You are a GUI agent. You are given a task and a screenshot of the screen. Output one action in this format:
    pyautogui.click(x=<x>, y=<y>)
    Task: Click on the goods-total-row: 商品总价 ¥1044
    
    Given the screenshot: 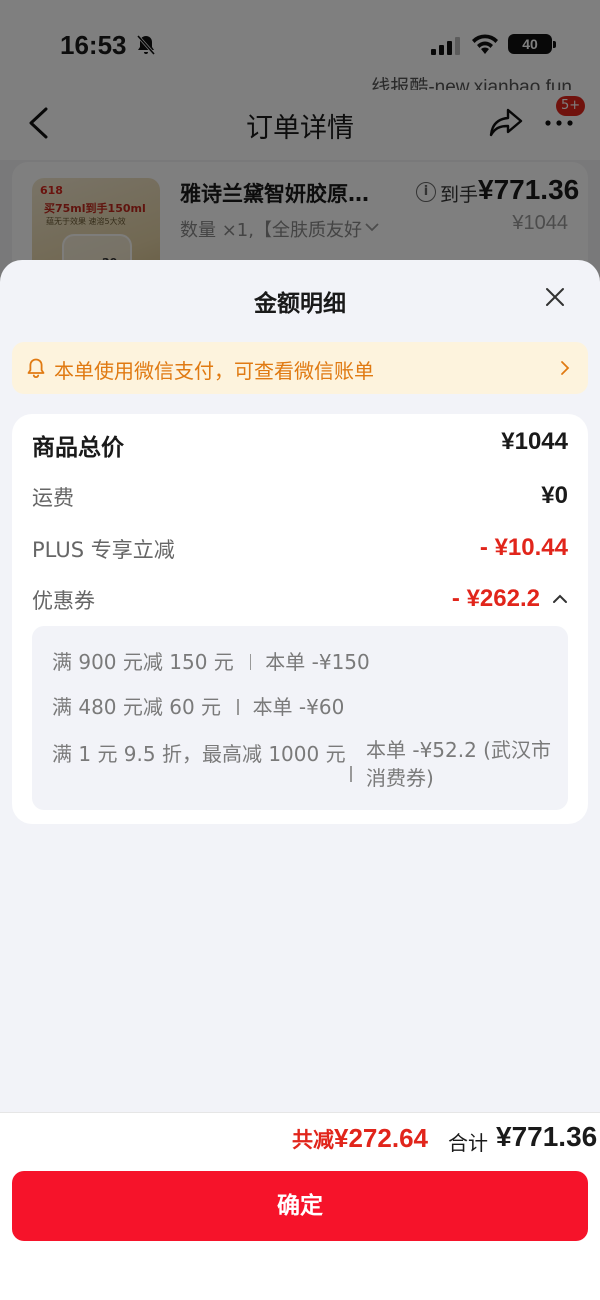 What is the action you would take?
    pyautogui.click(x=300, y=446)
    